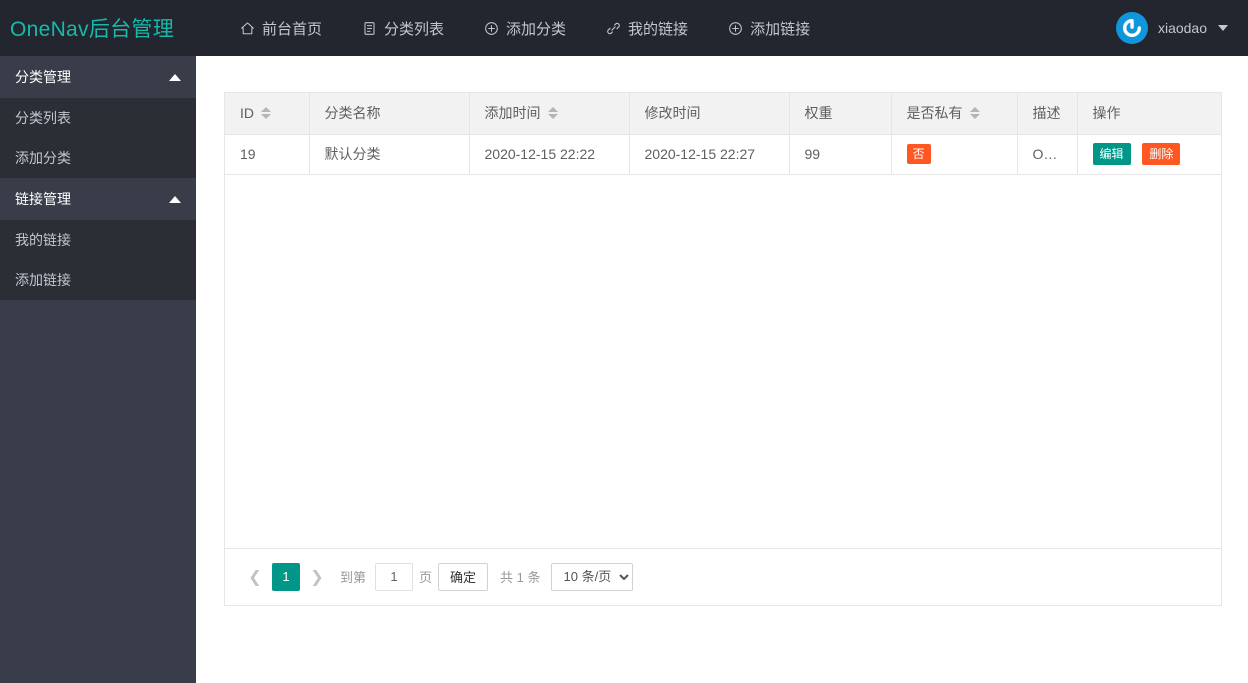 The image size is (1248, 683). I want to click on total-count-label: 共 1 条, so click(520, 577).